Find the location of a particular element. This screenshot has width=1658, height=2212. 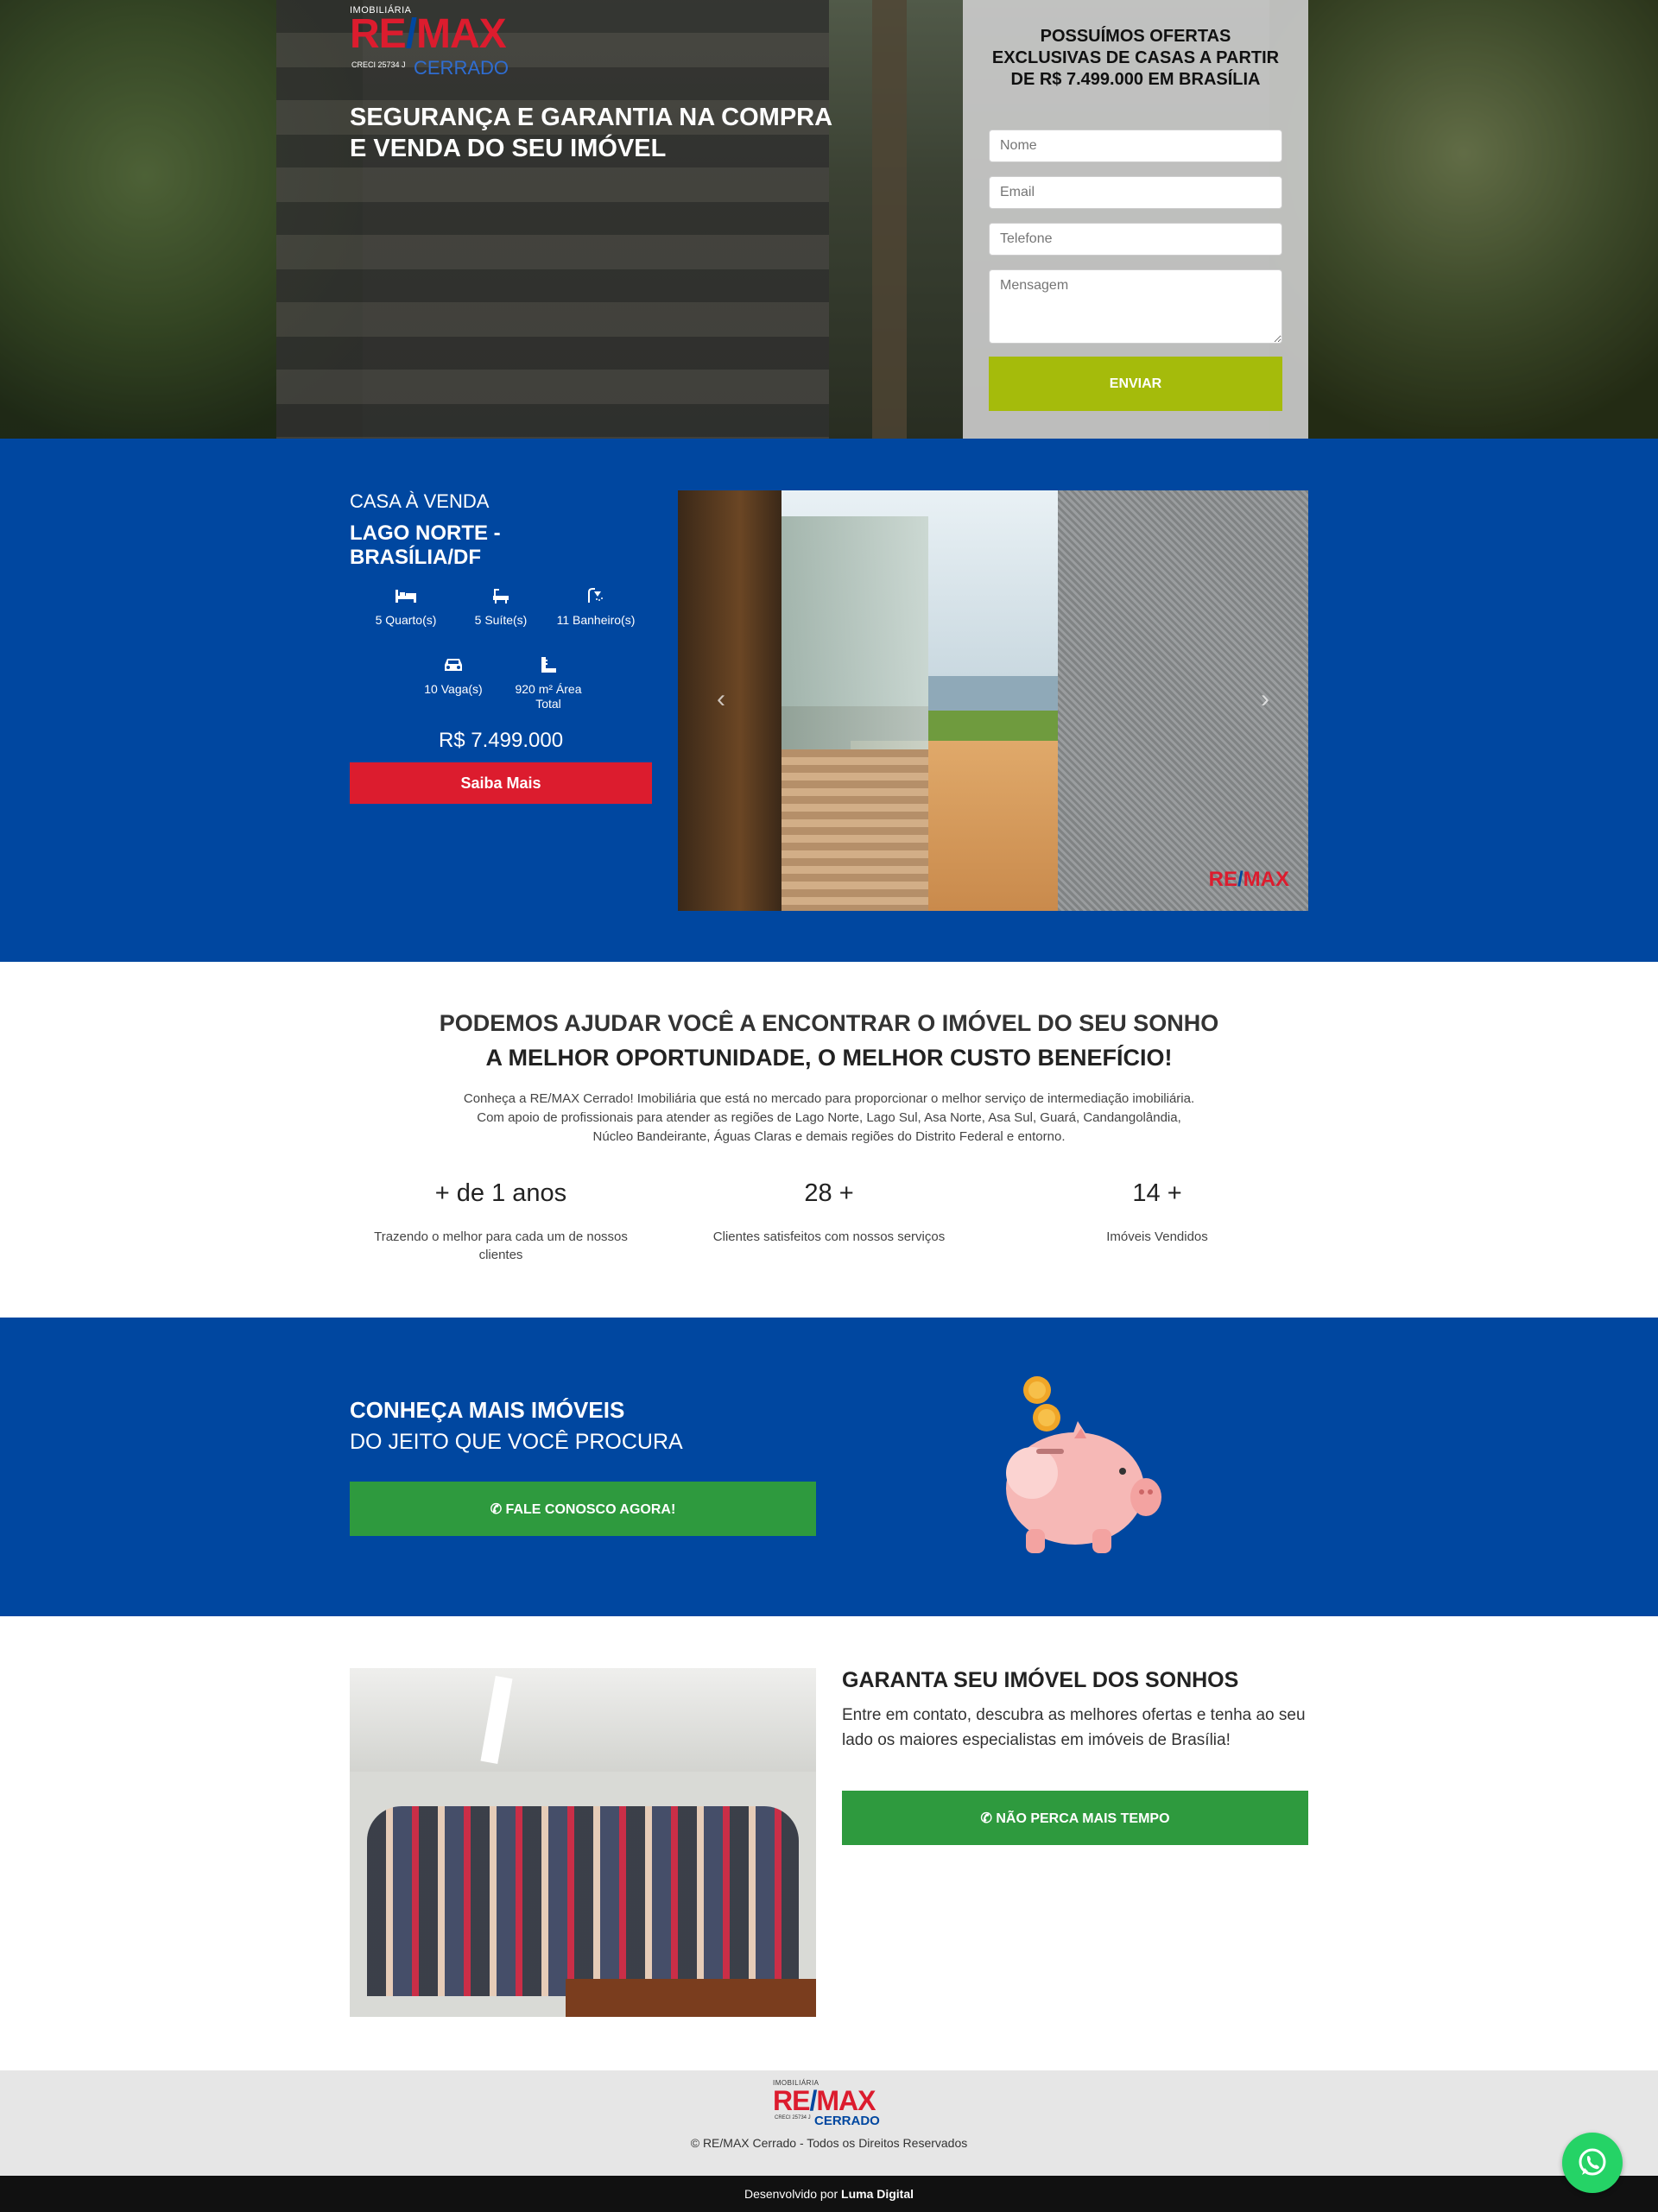

property-gallery: ‹ › RE/MAX is located at coordinates (993, 700).